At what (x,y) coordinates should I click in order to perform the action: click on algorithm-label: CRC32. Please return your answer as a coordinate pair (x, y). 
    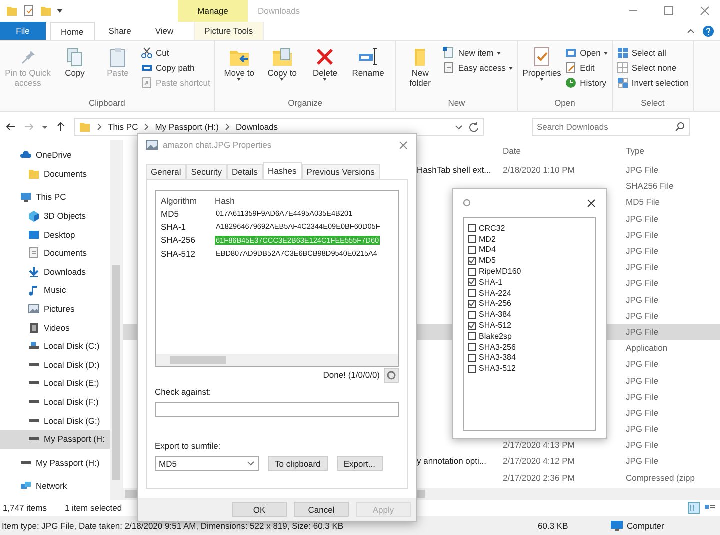
    Looking at the image, I should click on (492, 228).